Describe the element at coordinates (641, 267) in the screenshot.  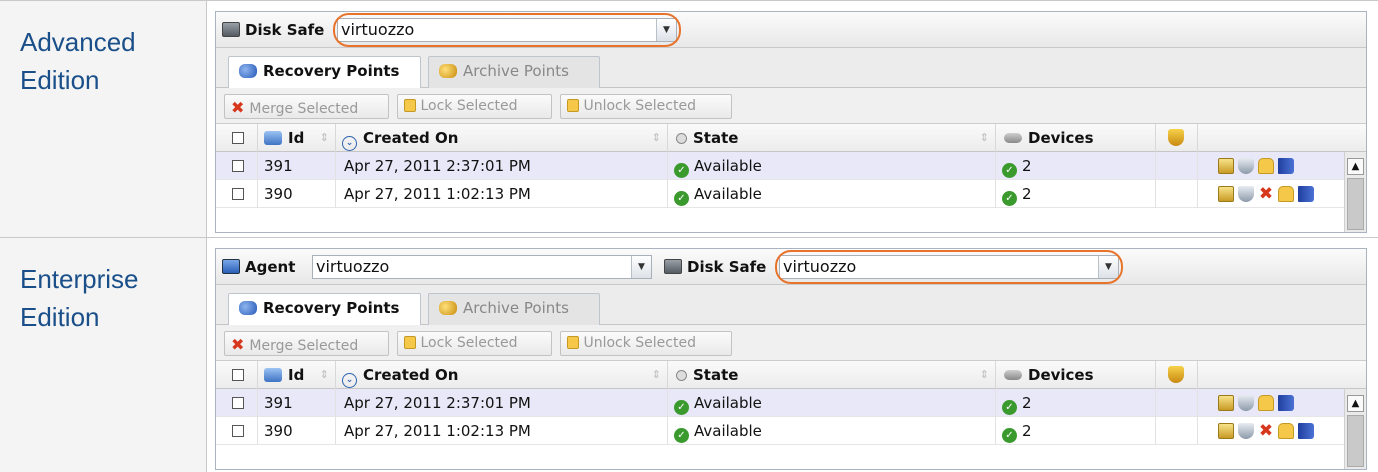
I see `chevron-down-icon: ▼` at that location.